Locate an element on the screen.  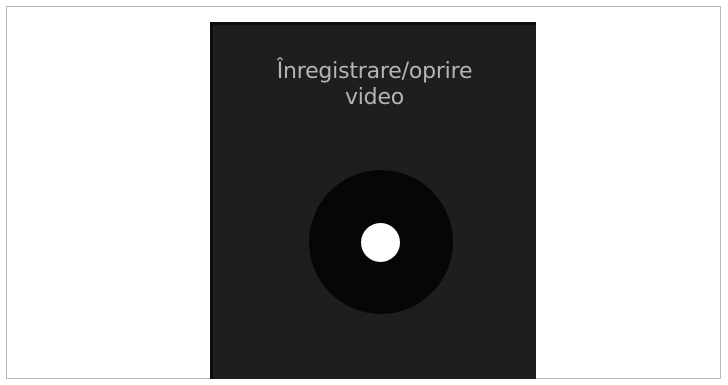
record-toggle-button is located at coordinates (381, 242).